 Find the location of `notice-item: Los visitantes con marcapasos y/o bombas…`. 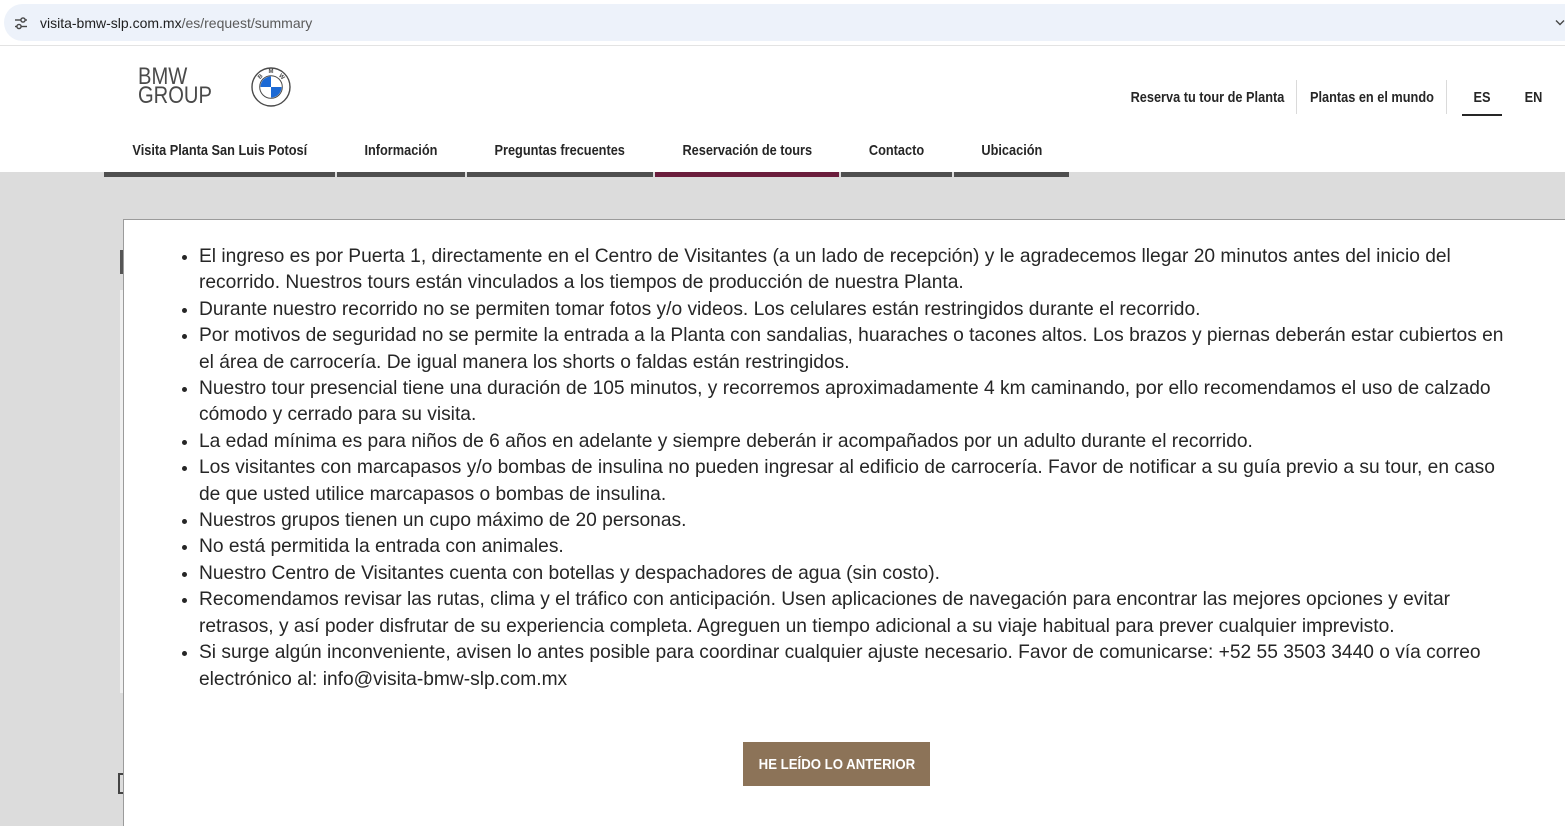

notice-item: Los visitantes con marcapasos y/o bombas… is located at coordinates (846, 481).